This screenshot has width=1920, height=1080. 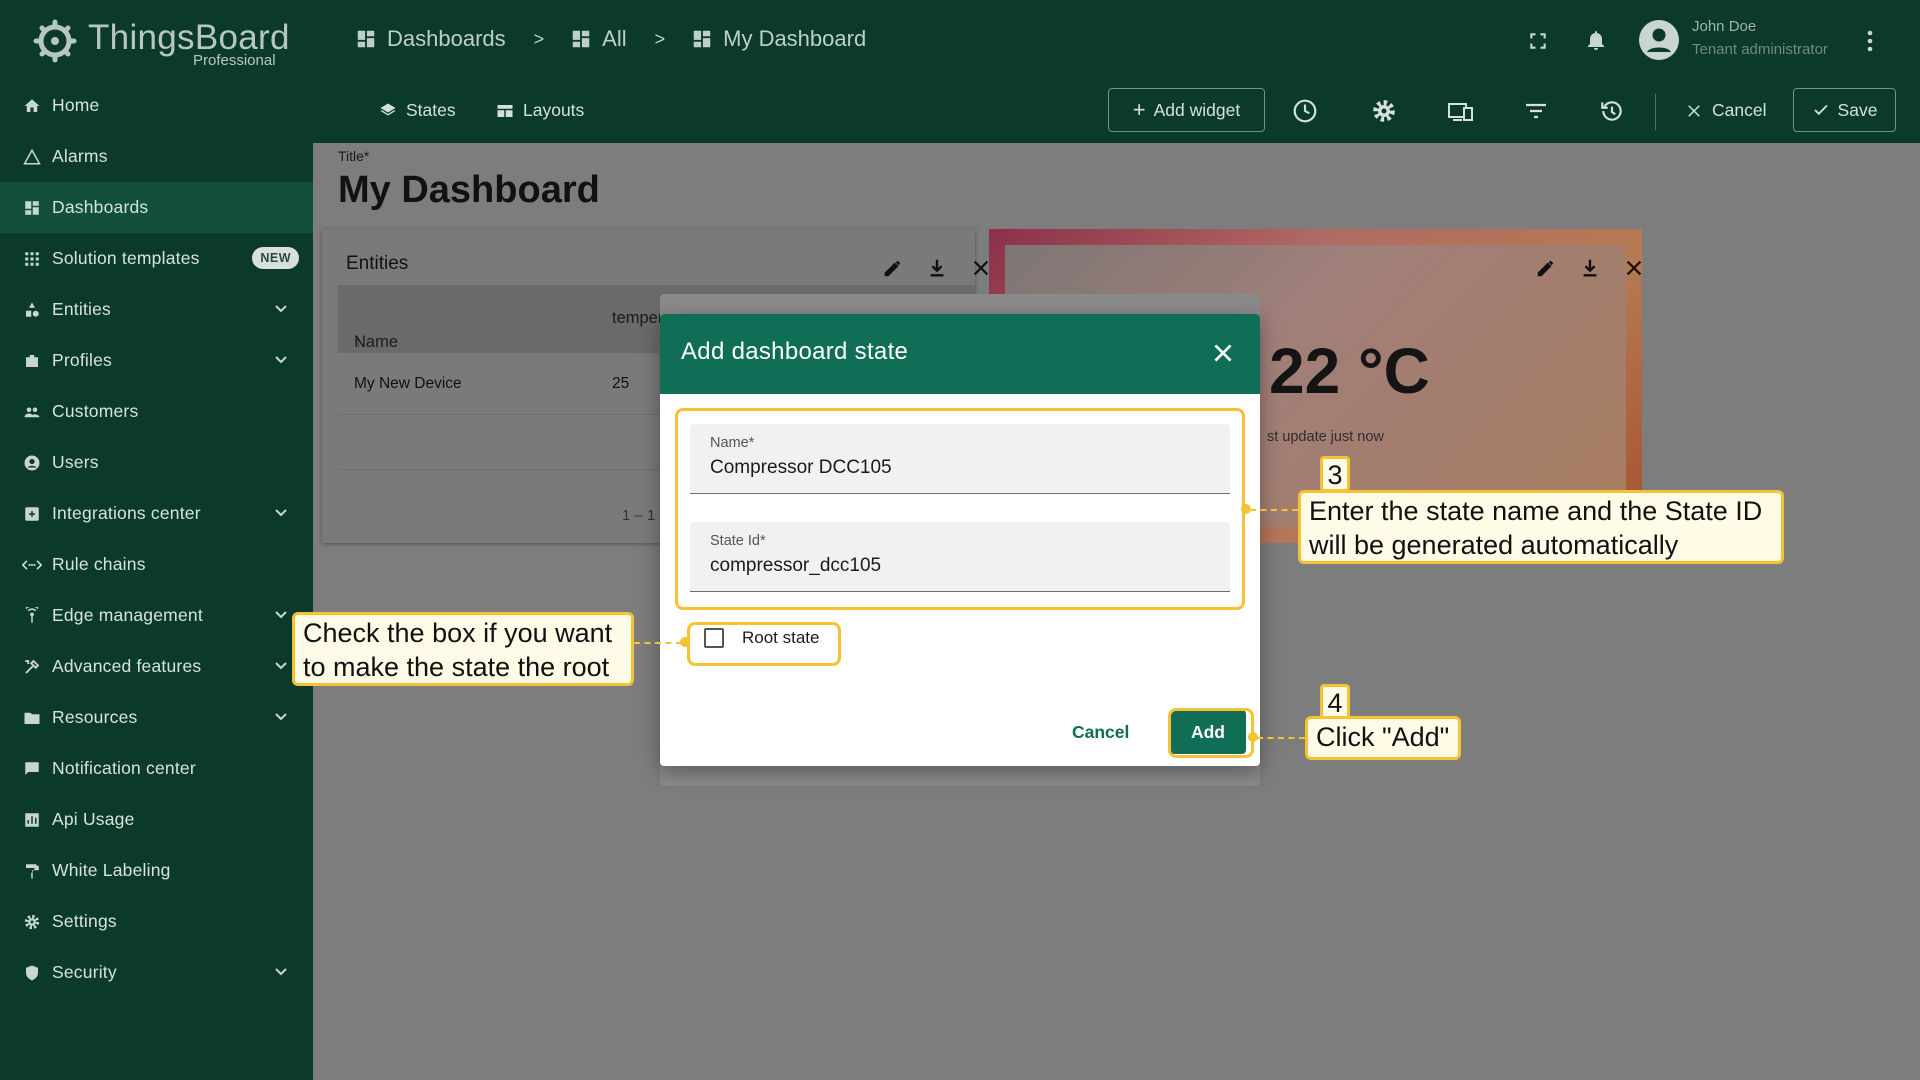 What do you see at coordinates (1139, 109) in the screenshot?
I see `plus-icon: +` at bounding box center [1139, 109].